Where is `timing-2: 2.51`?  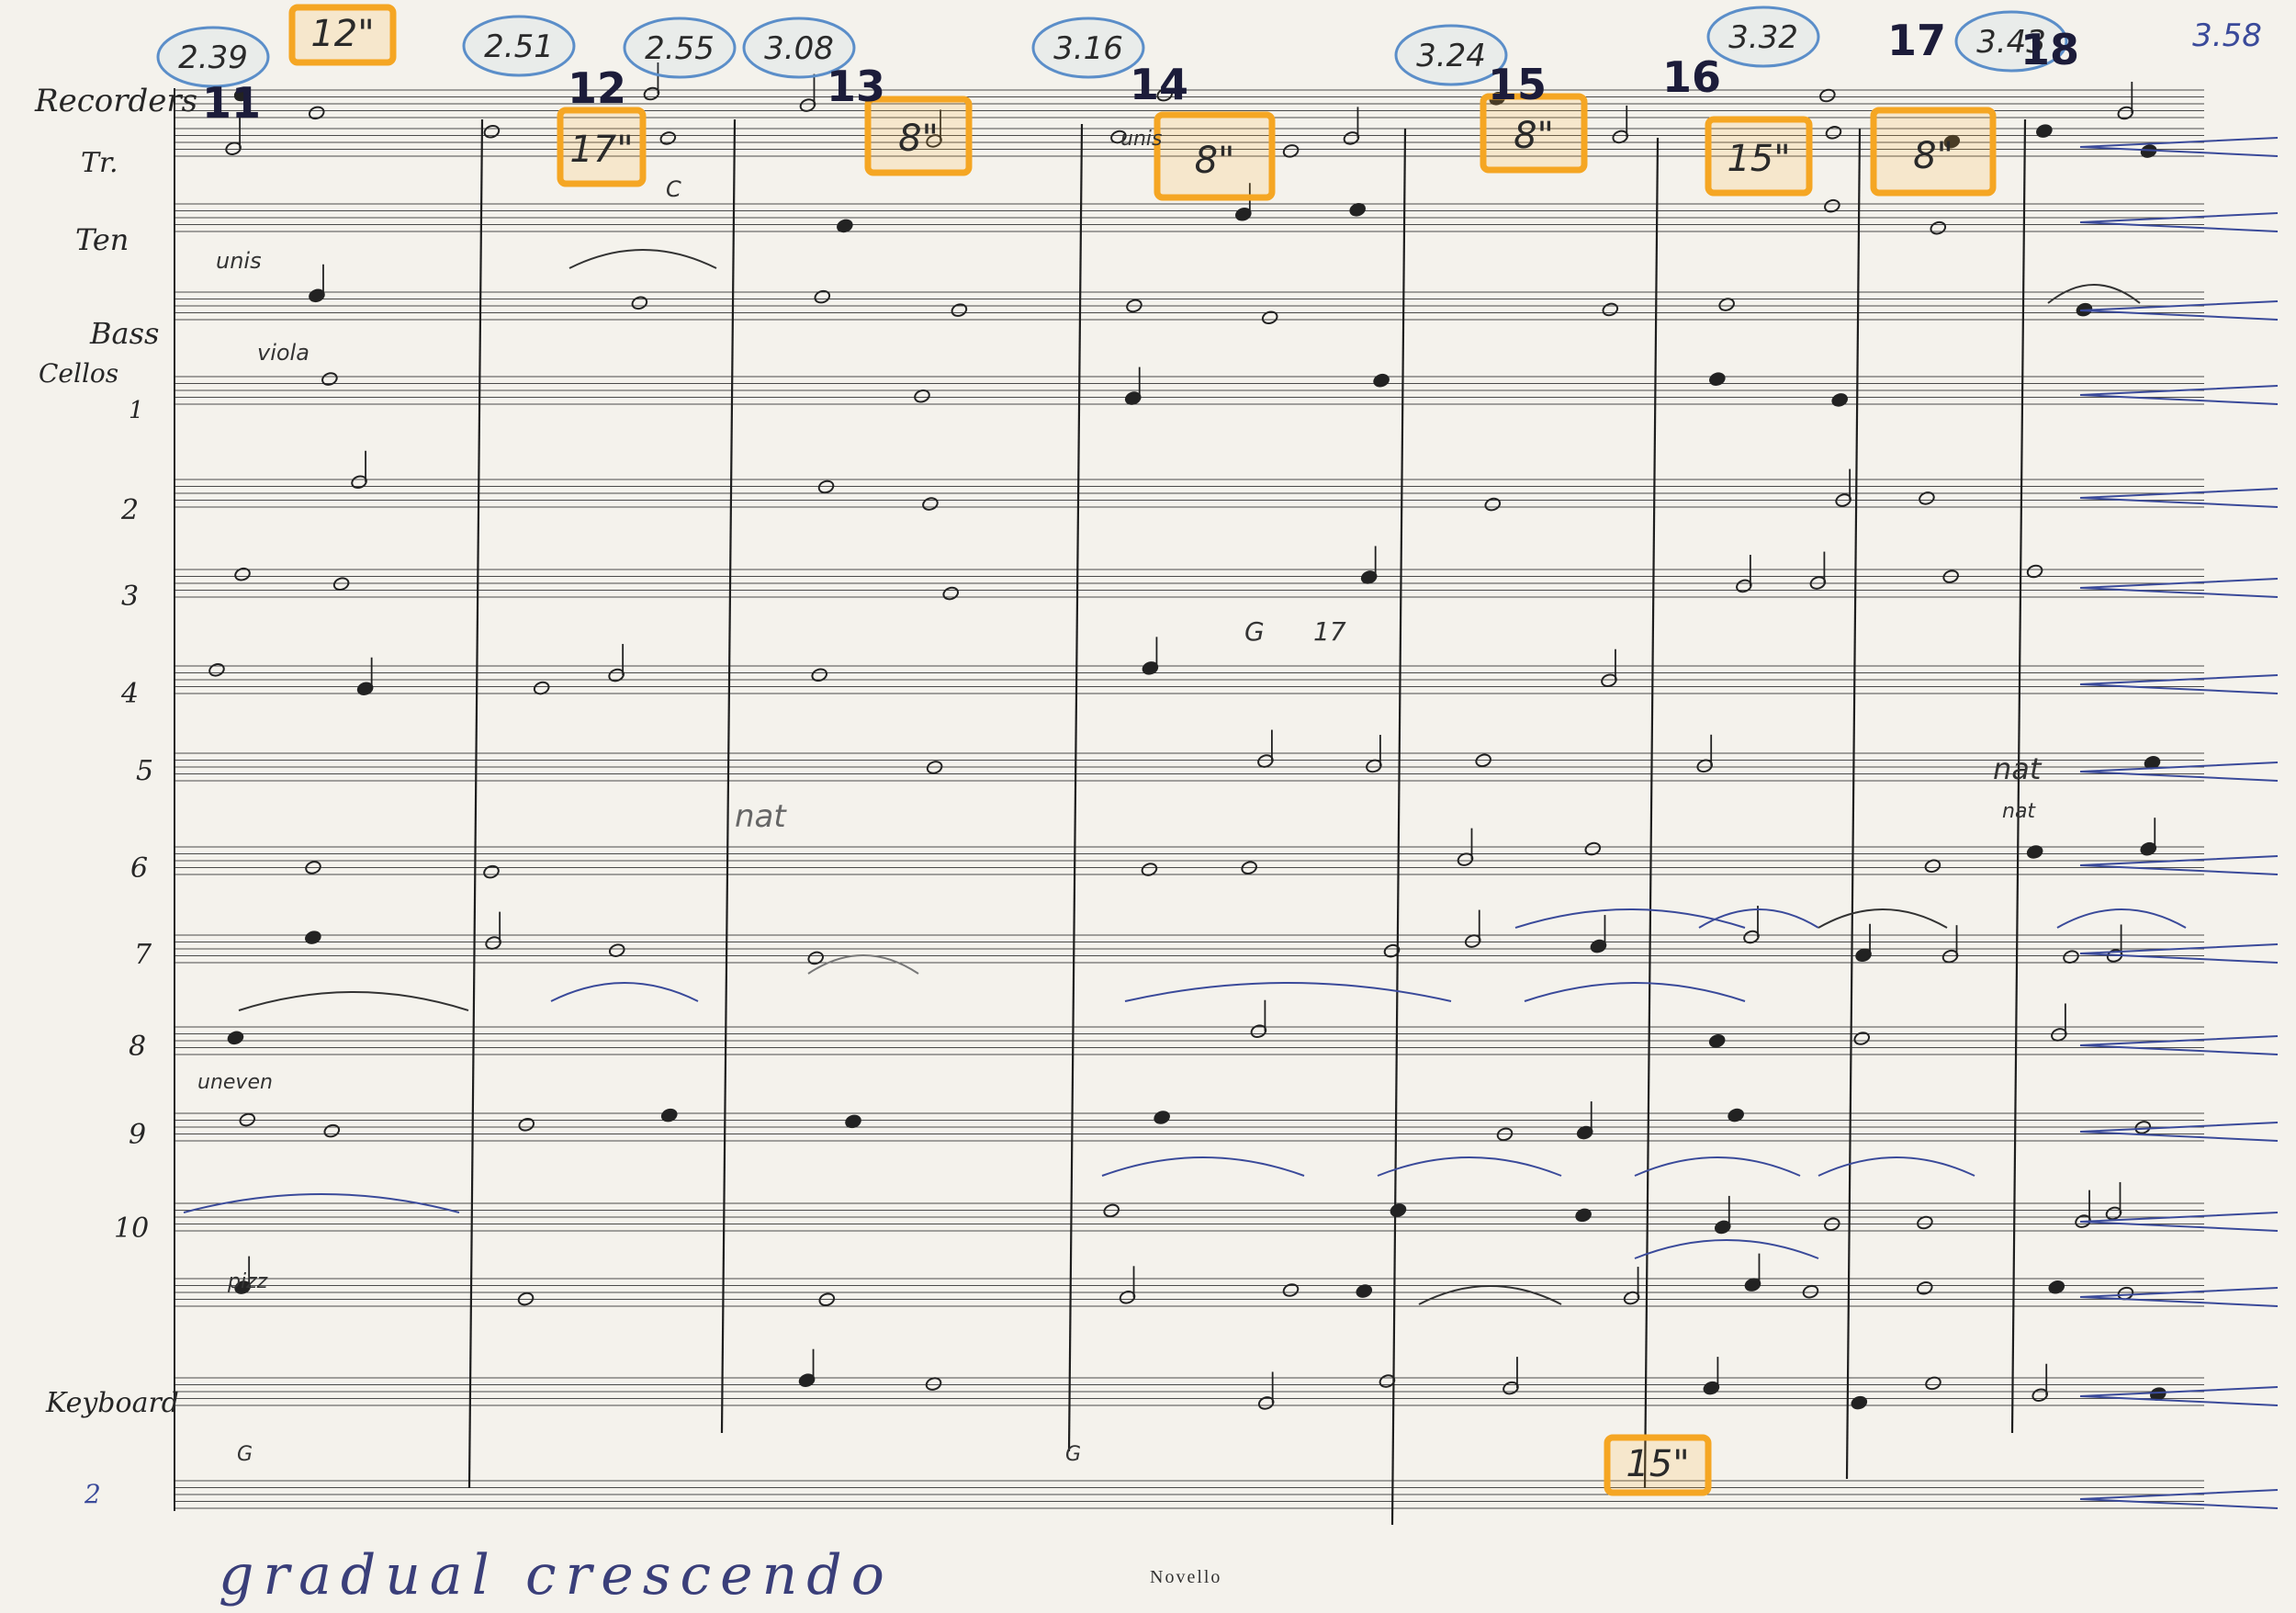
timing-2: 2.51 is located at coordinates (519, 46).